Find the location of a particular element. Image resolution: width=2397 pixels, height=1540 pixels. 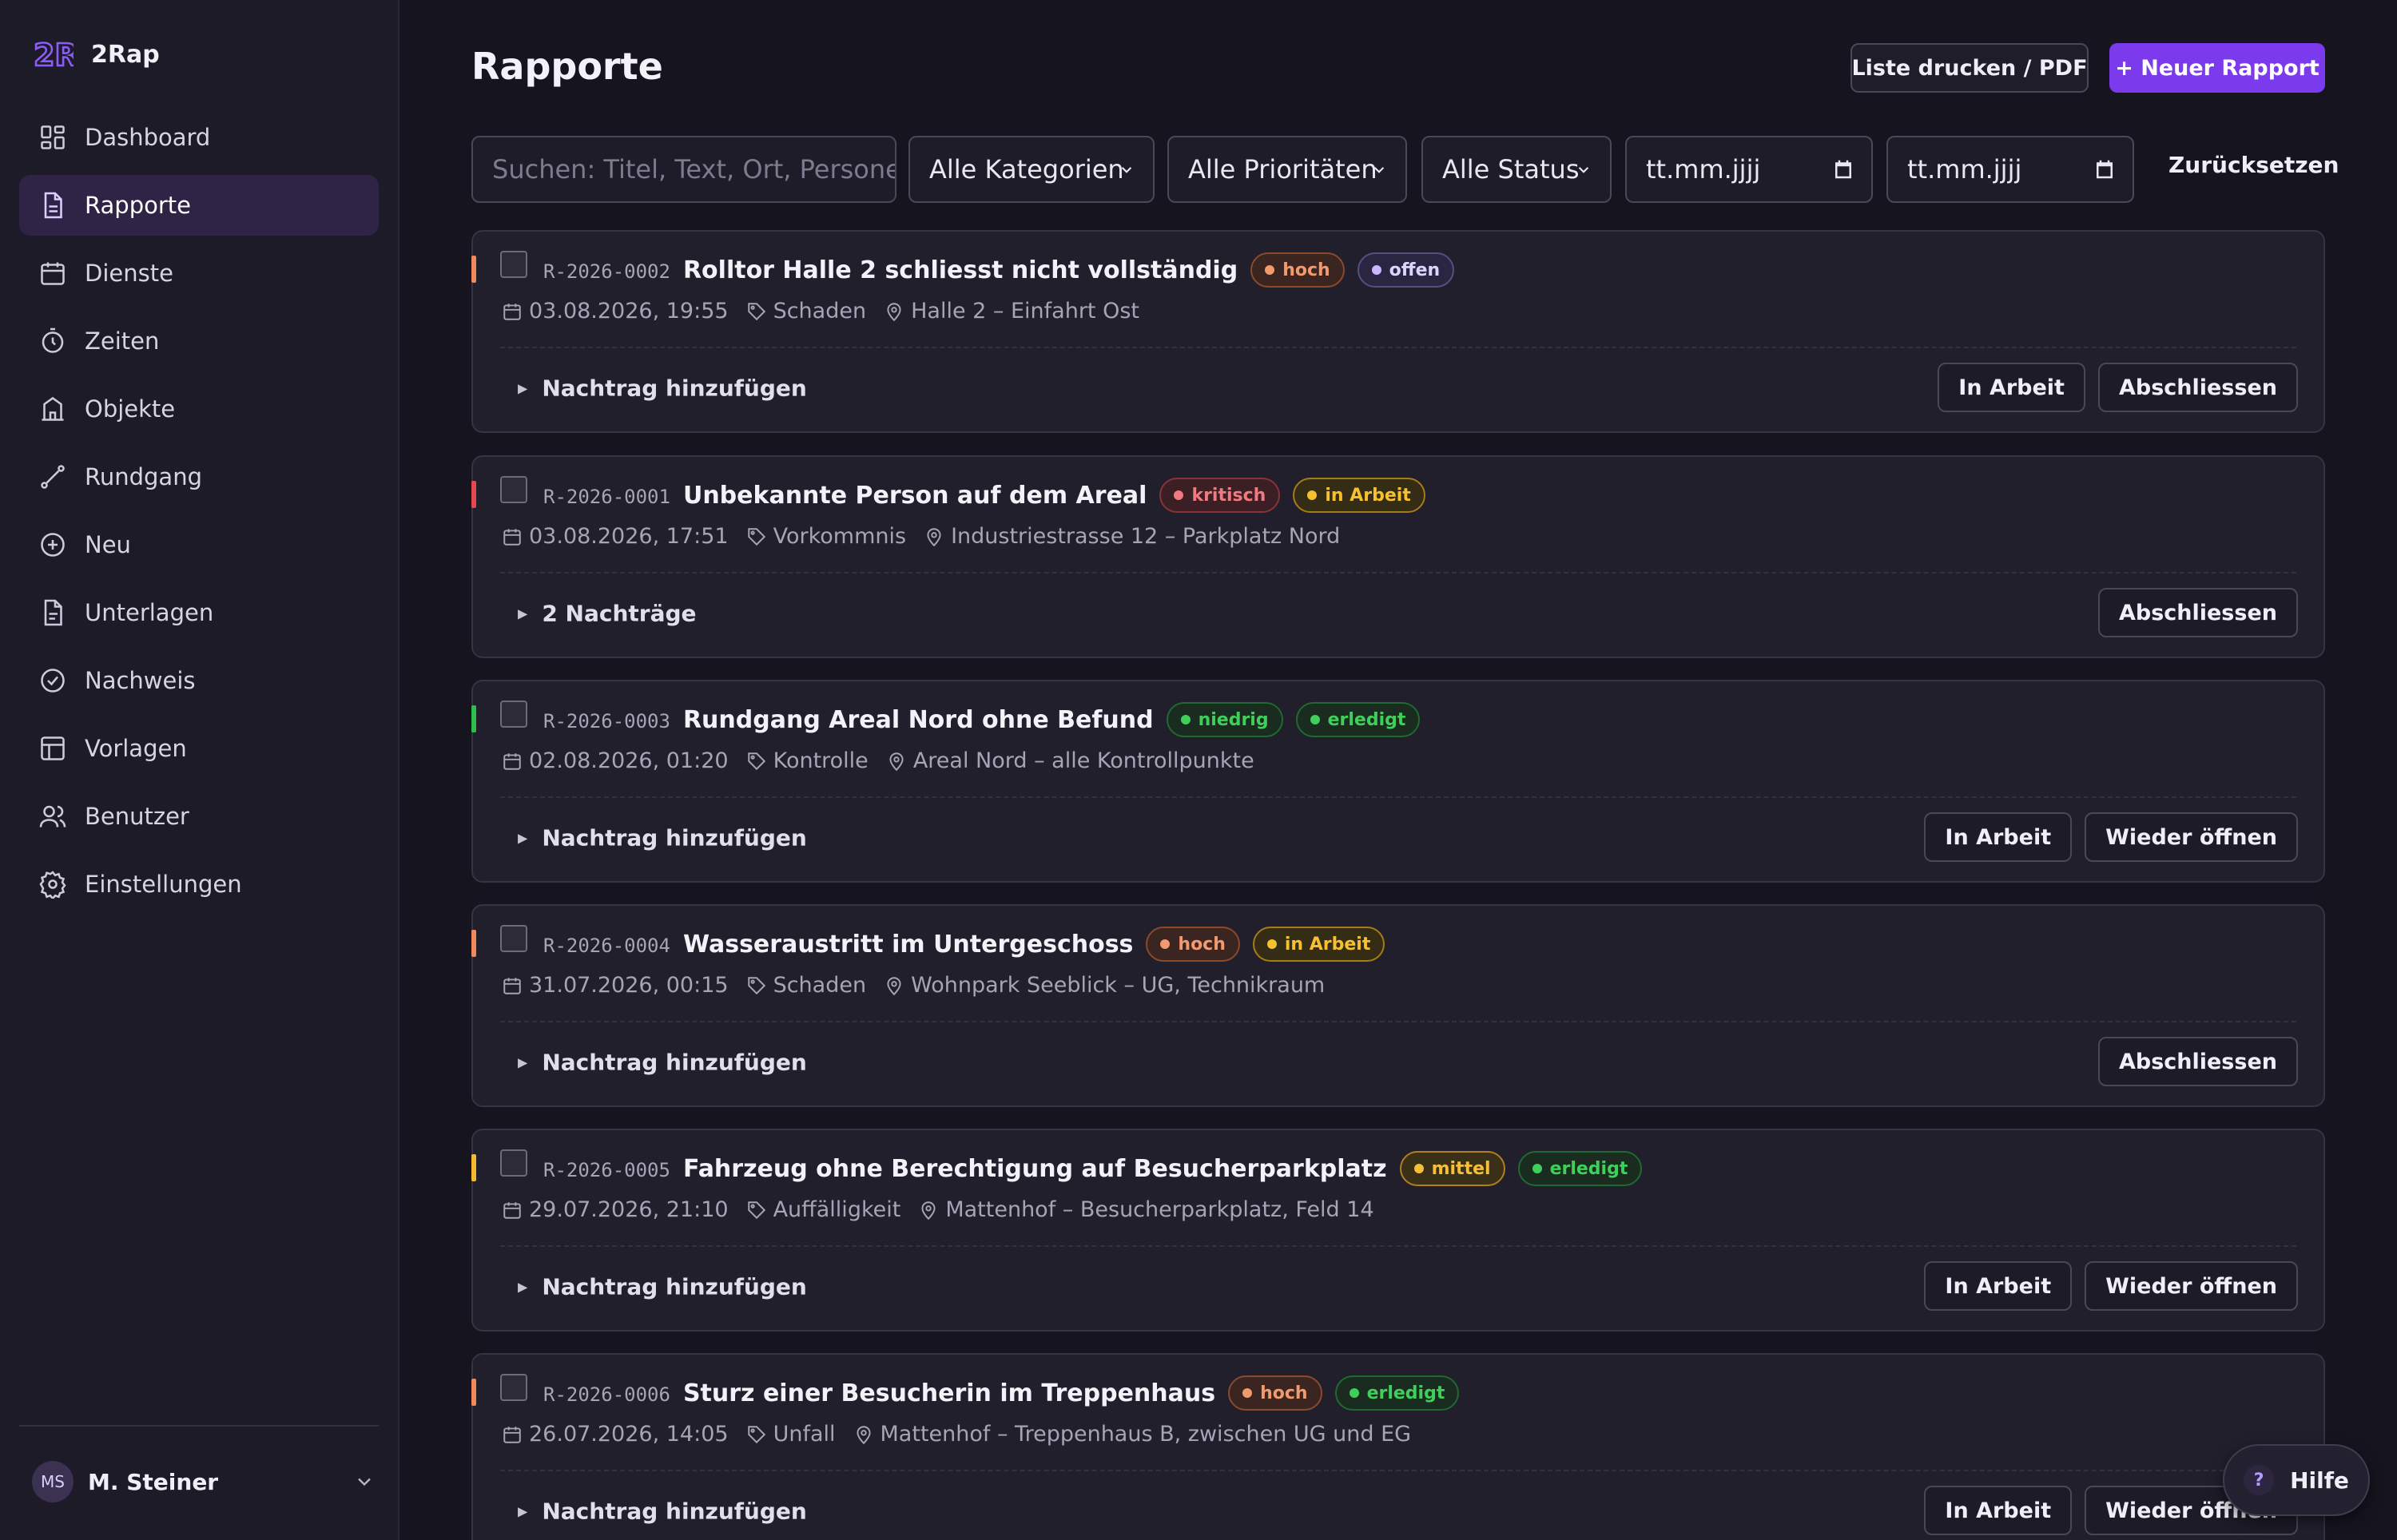

report-date: 03.08.2026, 17:51 is located at coordinates (629, 536).